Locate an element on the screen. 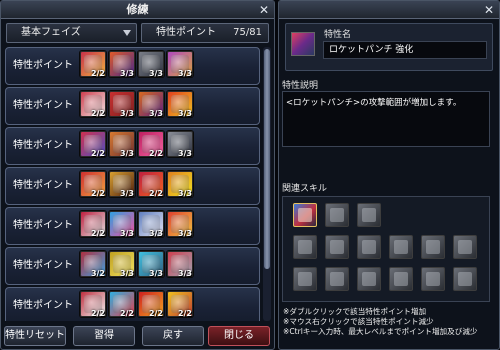 The width and height of the screenshot is (500, 350). training-title-bar: 修練 is located at coordinates (137, 10).